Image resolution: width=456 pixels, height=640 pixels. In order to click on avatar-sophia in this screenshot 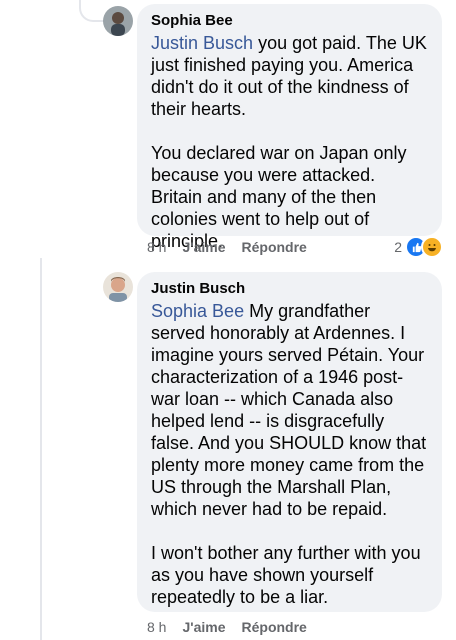, I will do `click(118, 21)`.